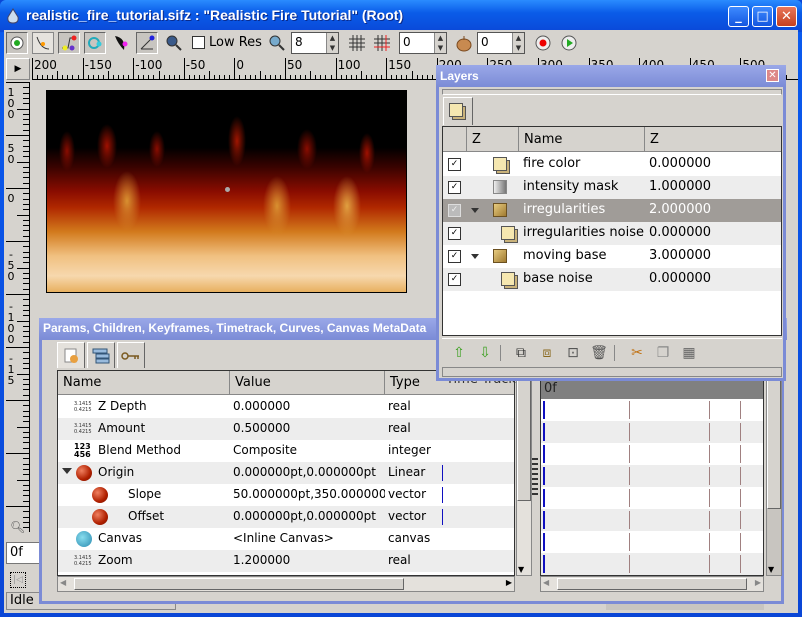 The height and width of the screenshot is (617, 802). Describe the element at coordinates (612, 256) in the screenshot. I see `layer-row: ✓ moving base 3.000000` at that location.